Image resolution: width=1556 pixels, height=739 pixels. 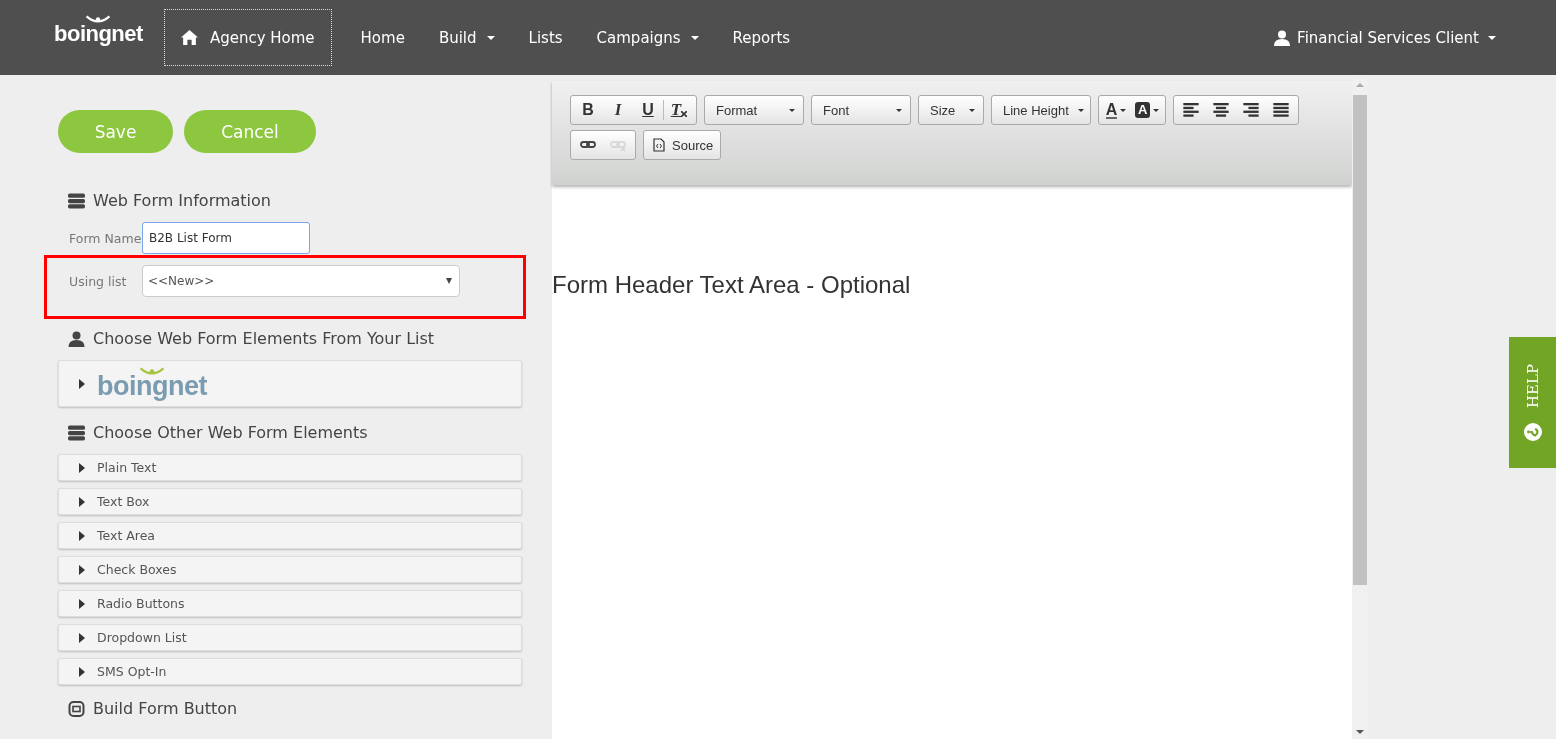 I want to click on list-dropdown: <<New>>, so click(x=301, y=281).